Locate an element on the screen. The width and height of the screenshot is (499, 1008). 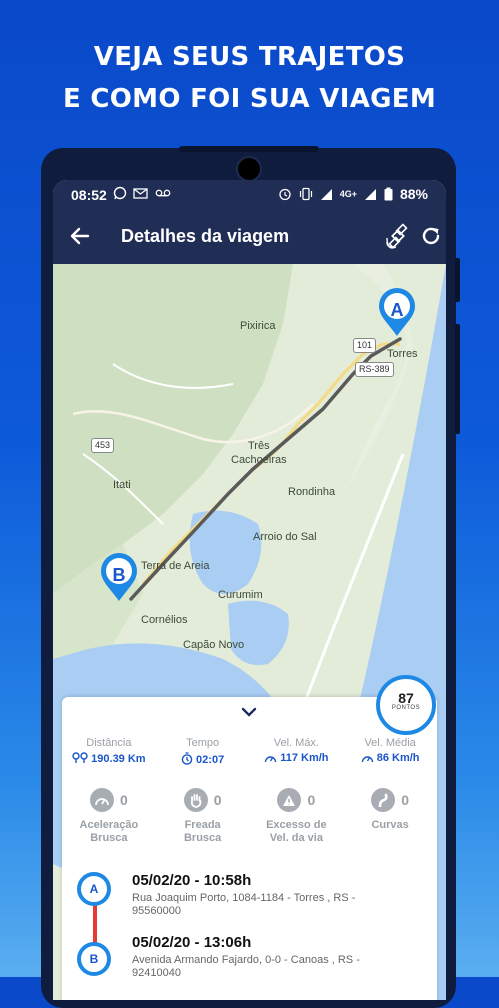
stat-label: Tempo is located at coordinates (203, 743).